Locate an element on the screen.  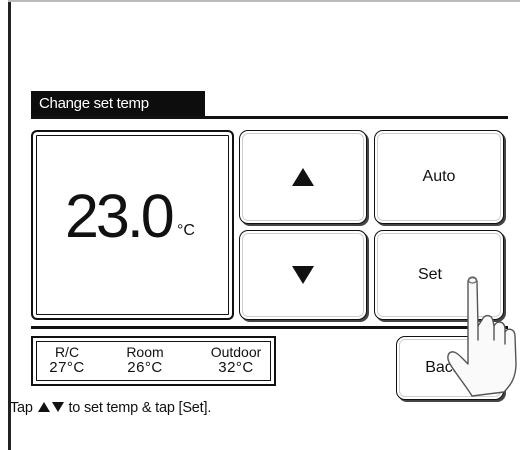
screen-frame-top is located at coordinates (264, 1).